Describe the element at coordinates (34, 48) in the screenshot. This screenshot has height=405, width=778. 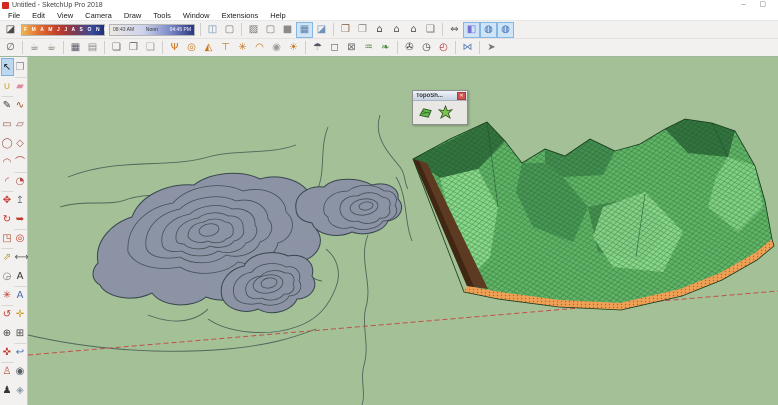
I see `teapot-icon: ☕` at that location.